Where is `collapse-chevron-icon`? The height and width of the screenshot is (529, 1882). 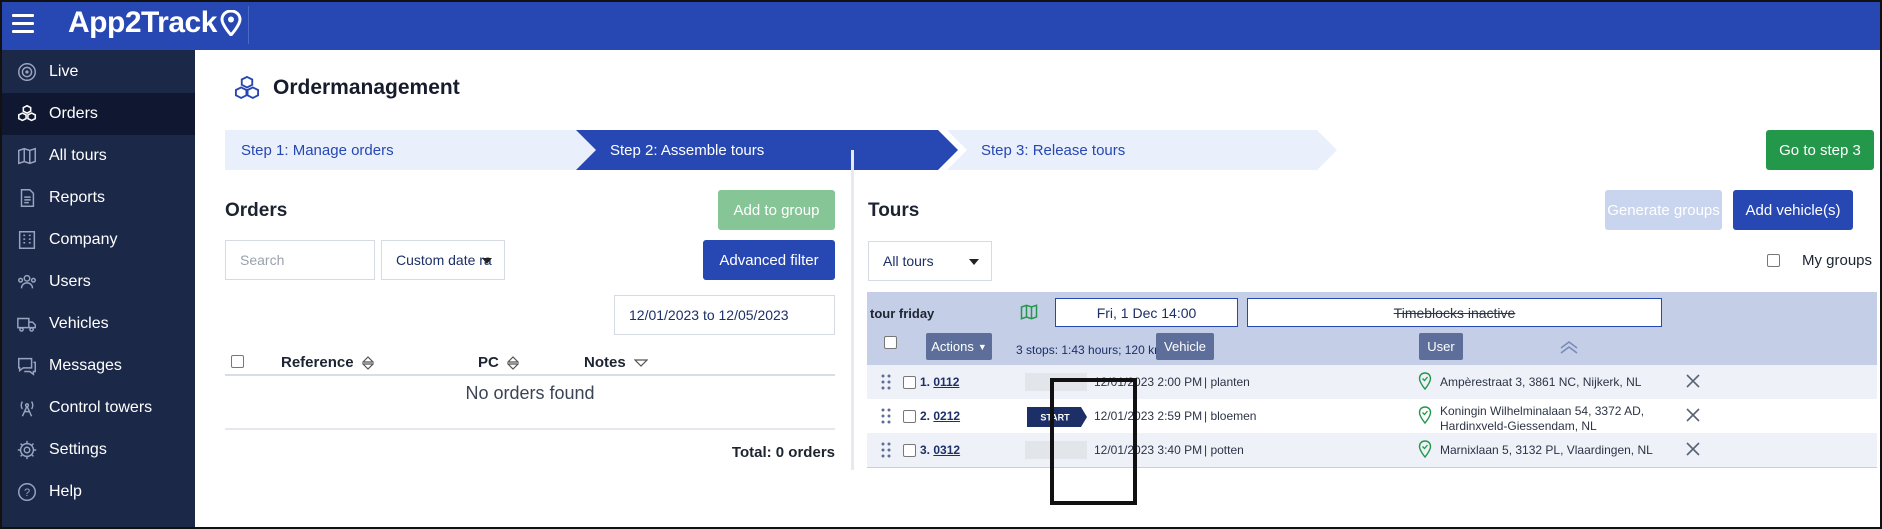
collapse-chevron-icon is located at coordinates (1569, 347).